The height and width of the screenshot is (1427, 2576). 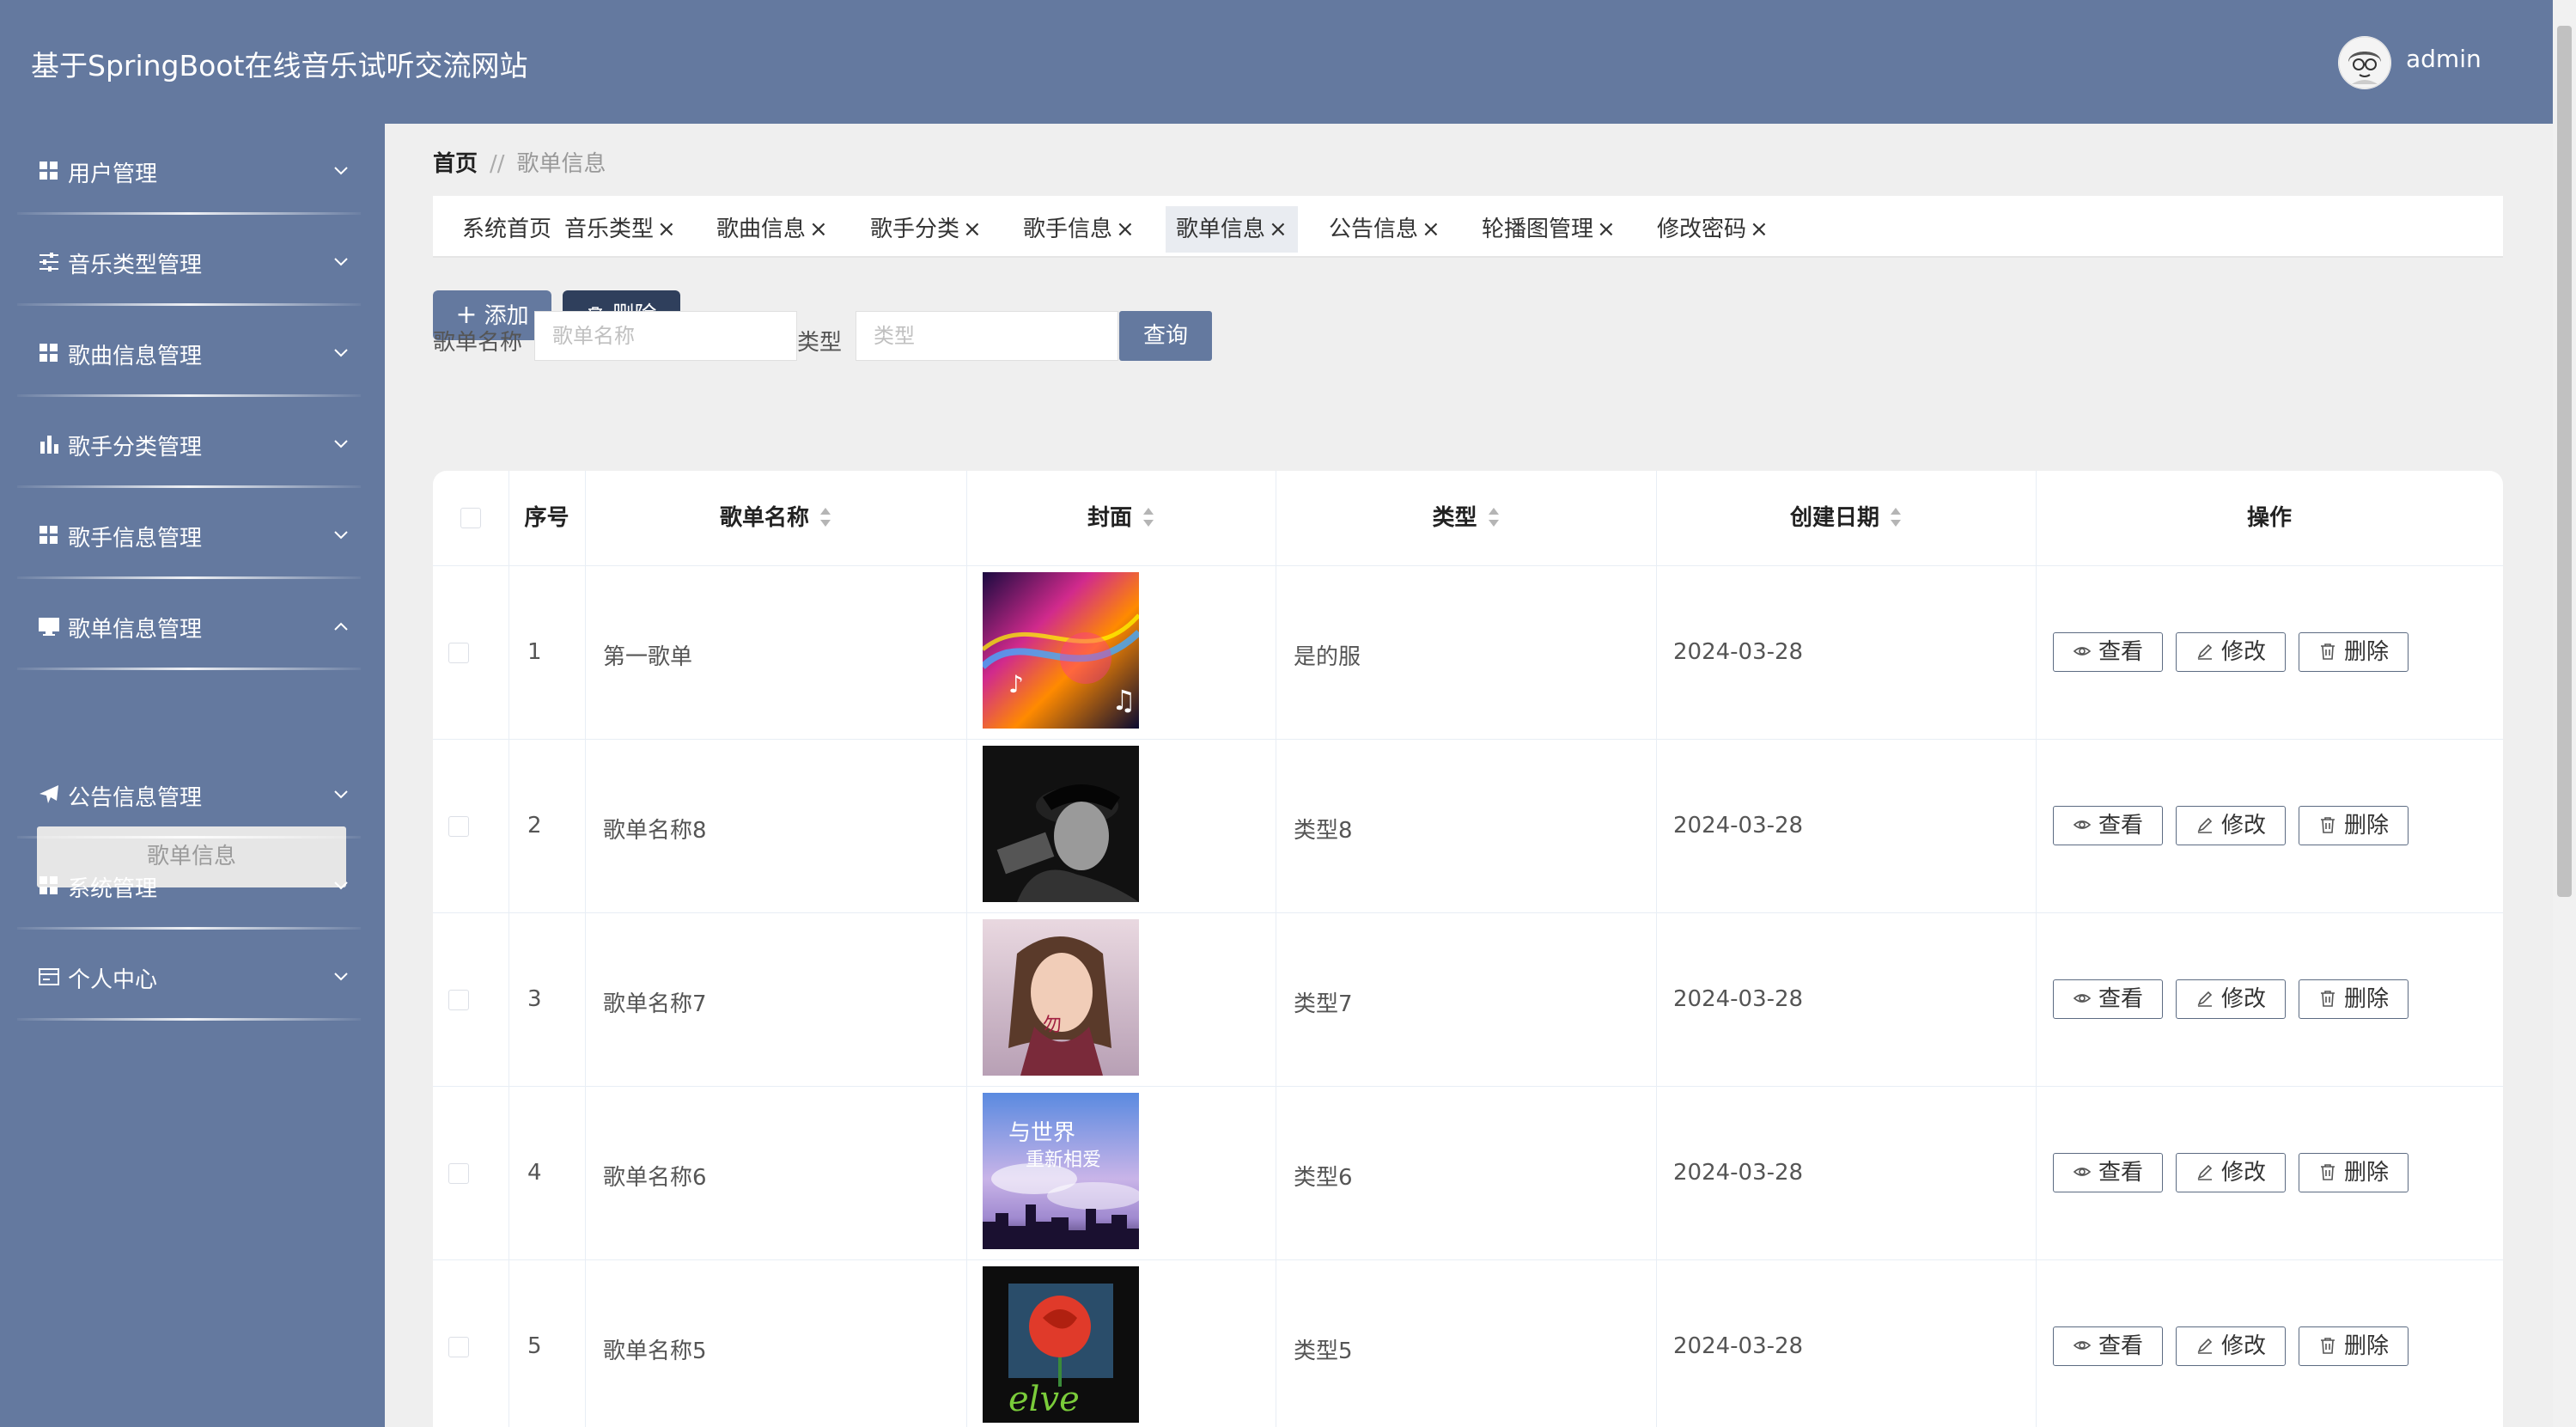 What do you see at coordinates (665, 336) in the screenshot?
I see `playlist-name-input` at bounding box center [665, 336].